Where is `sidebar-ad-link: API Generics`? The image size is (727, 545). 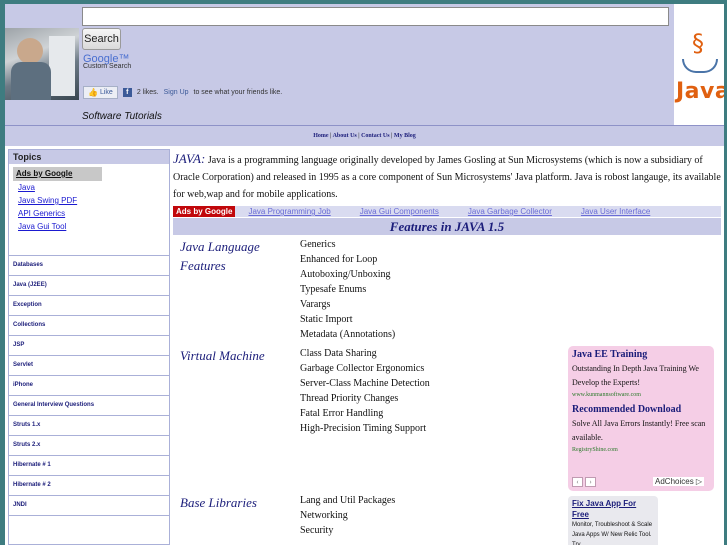
sidebar-ad-link: API Generics is located at coordinates (93, 213).